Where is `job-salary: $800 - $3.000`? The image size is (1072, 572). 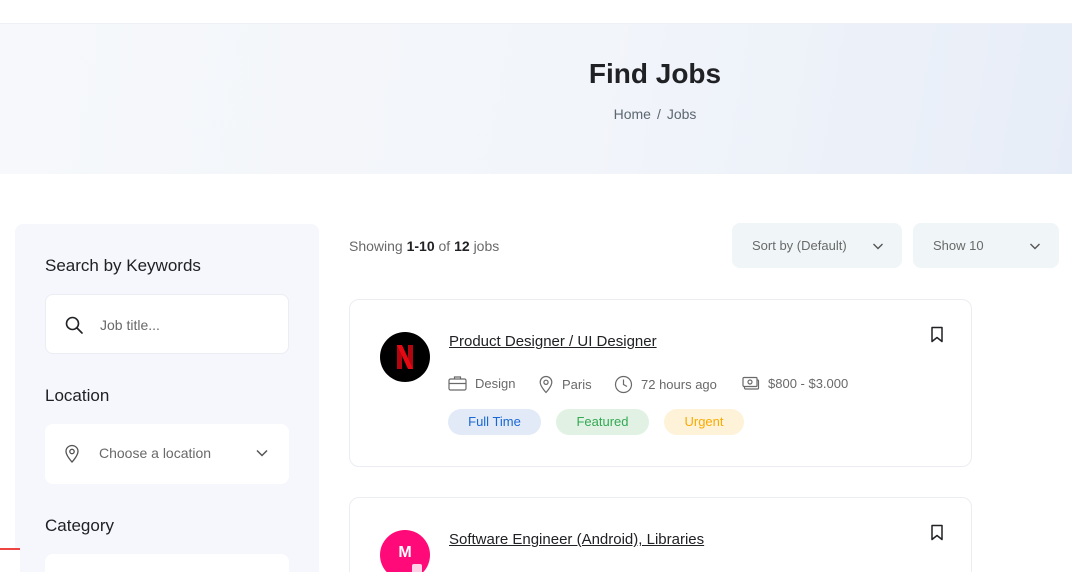 job-salary: $800 - $3.000 is located at coordinates (795, 383).